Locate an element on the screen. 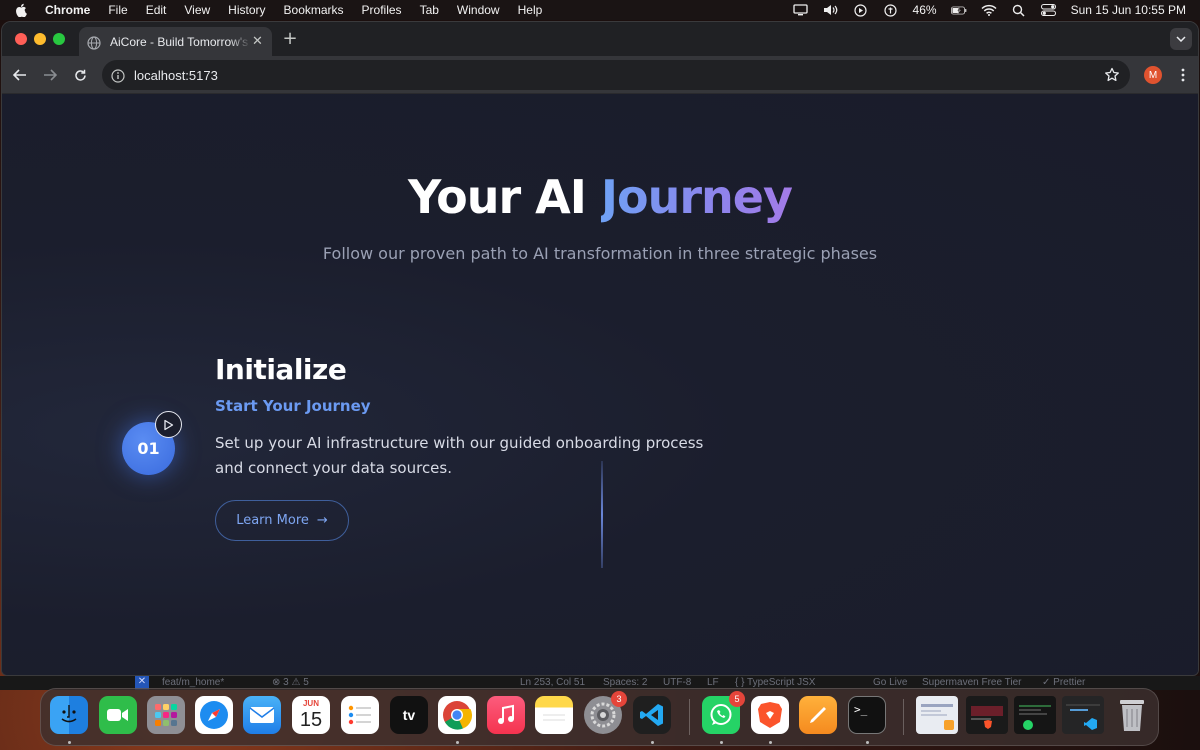  file-encoding: UTF-8 is located at coordinates (677, 682).